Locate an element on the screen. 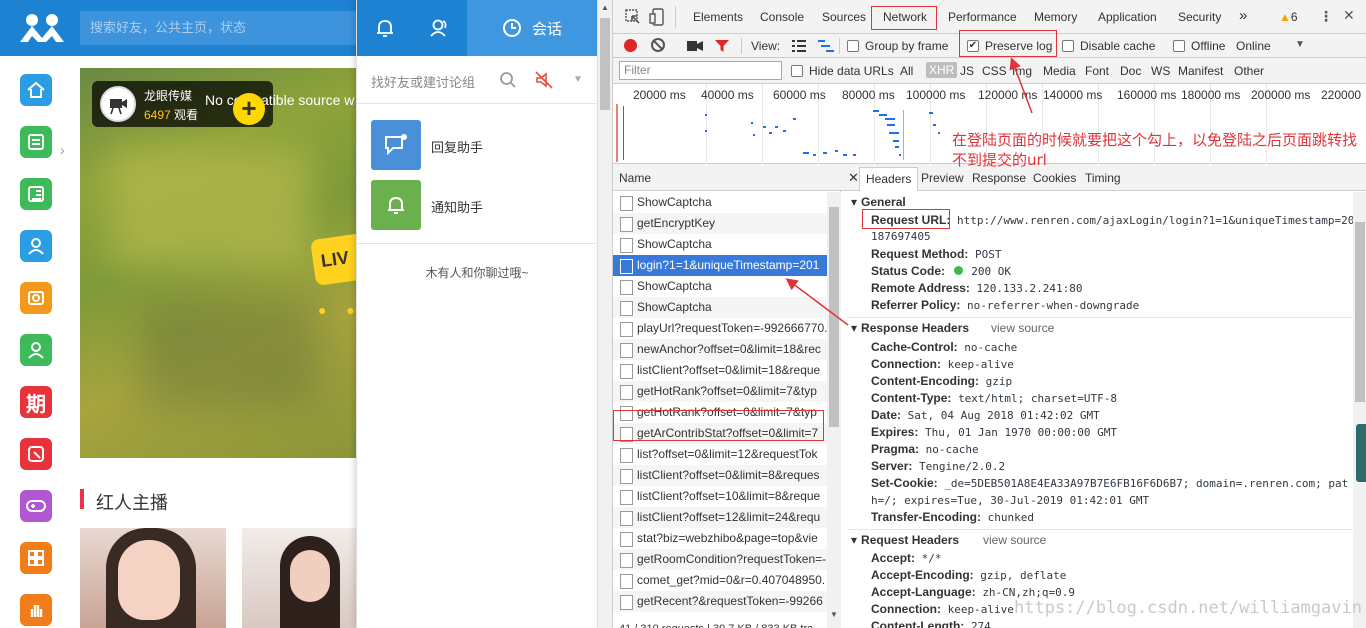 The image size is (1366, 628). renren-logo-icon is located at coordinates (42, 28).